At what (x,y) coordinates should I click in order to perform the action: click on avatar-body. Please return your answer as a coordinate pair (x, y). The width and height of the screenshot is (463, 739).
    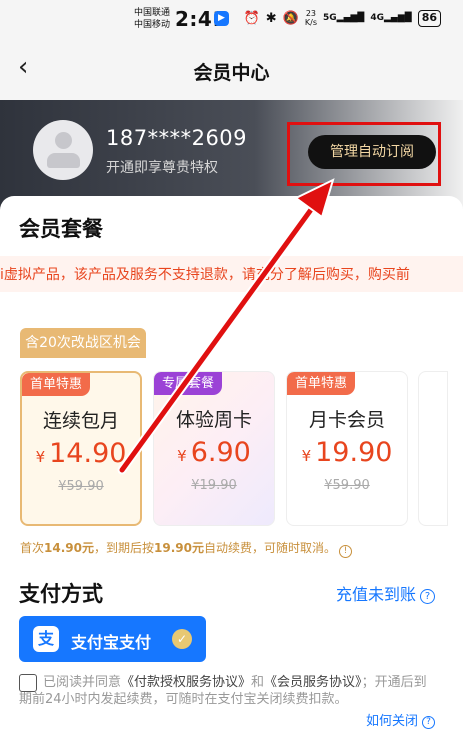
    Looking at the image, I should click on (63, 160).